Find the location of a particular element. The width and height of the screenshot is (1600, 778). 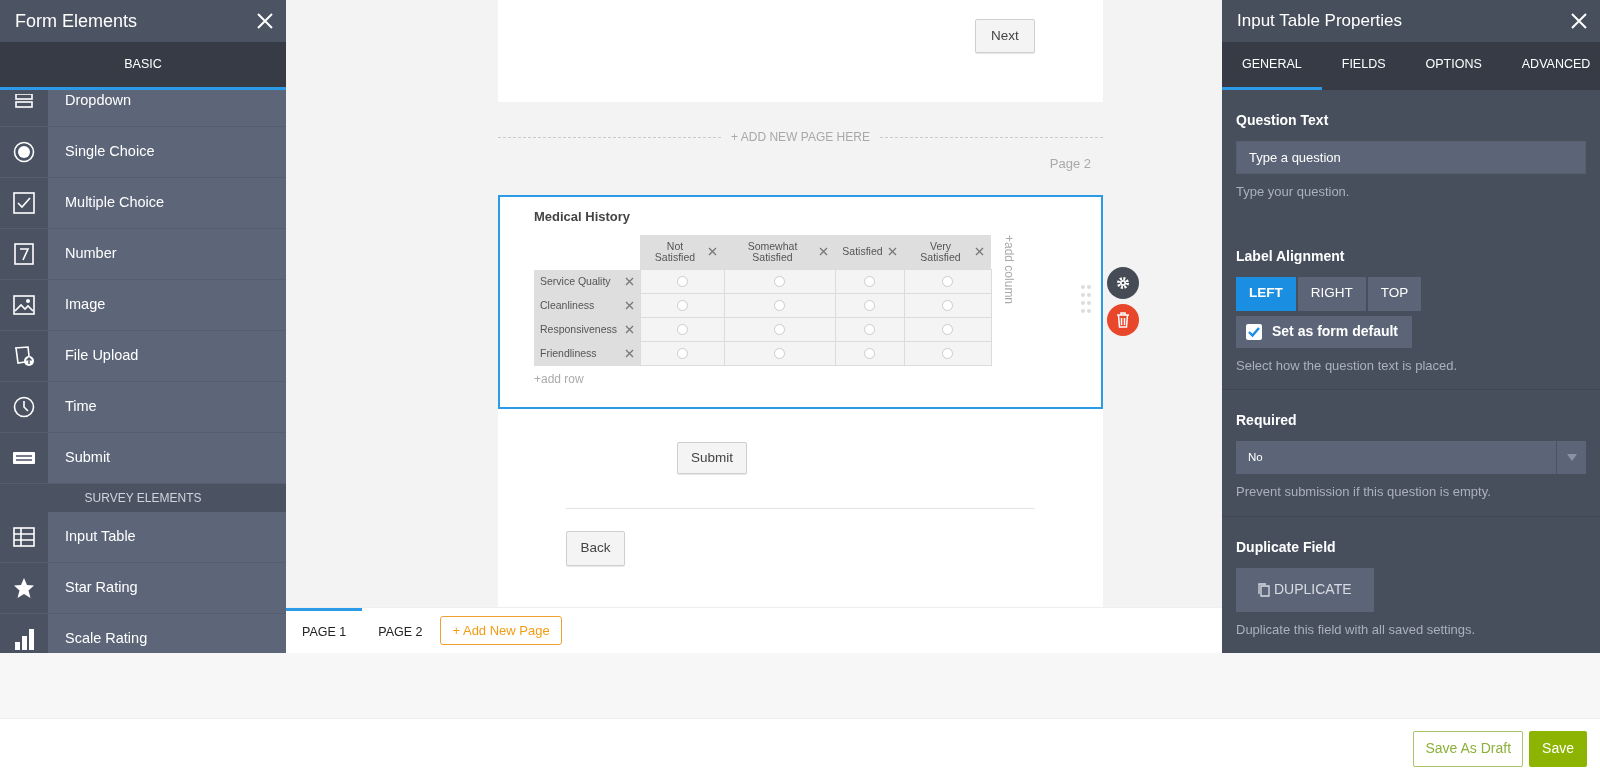

alignment-option: LEFT is located at coordinates (1266, 293).